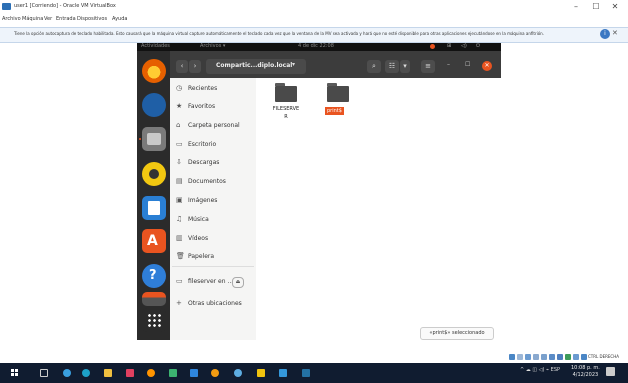 This screenshot has height=383, width=628. What do you see at coordinates (528, 357) in the screenshot?
I see `audio-icon` at bounding box center [528, 357].